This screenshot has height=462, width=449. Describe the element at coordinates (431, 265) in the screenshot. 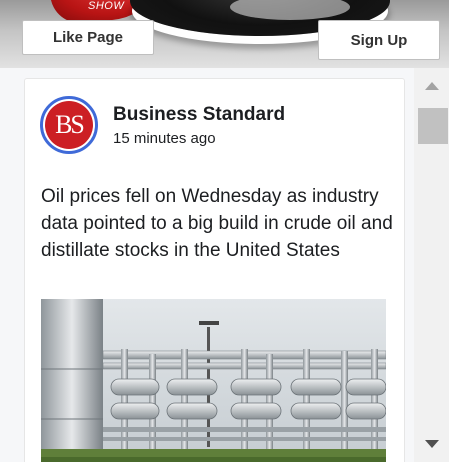

I see `vertical-scrollbar` at that location.